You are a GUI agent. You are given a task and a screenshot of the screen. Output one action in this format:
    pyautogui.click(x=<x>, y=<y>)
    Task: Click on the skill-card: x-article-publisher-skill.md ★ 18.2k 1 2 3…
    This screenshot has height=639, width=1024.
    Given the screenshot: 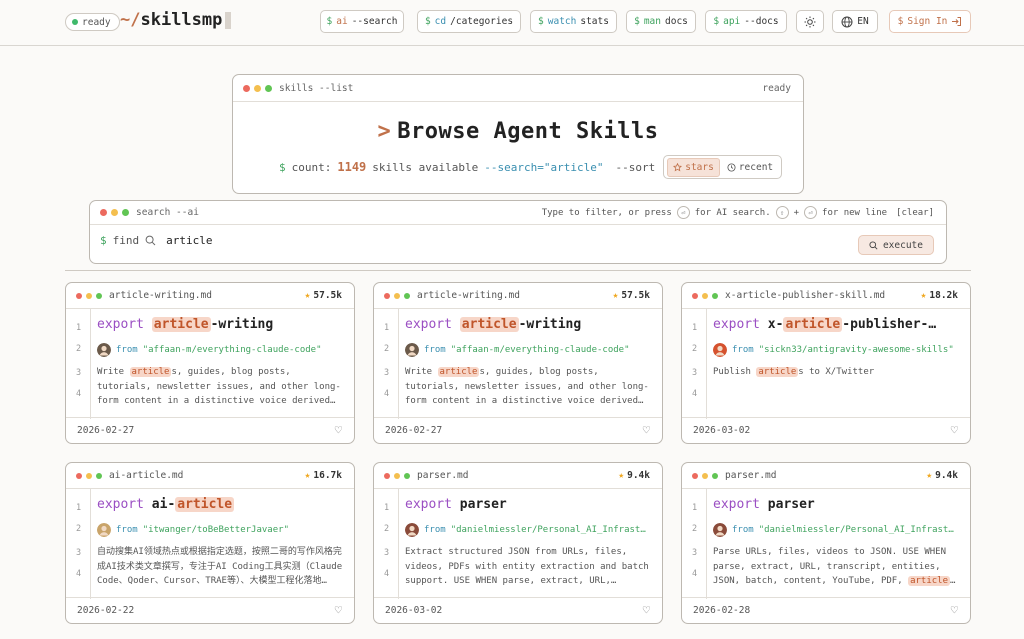 What is the action you would take?
    pyautogui.click(x=826, y=363)
    